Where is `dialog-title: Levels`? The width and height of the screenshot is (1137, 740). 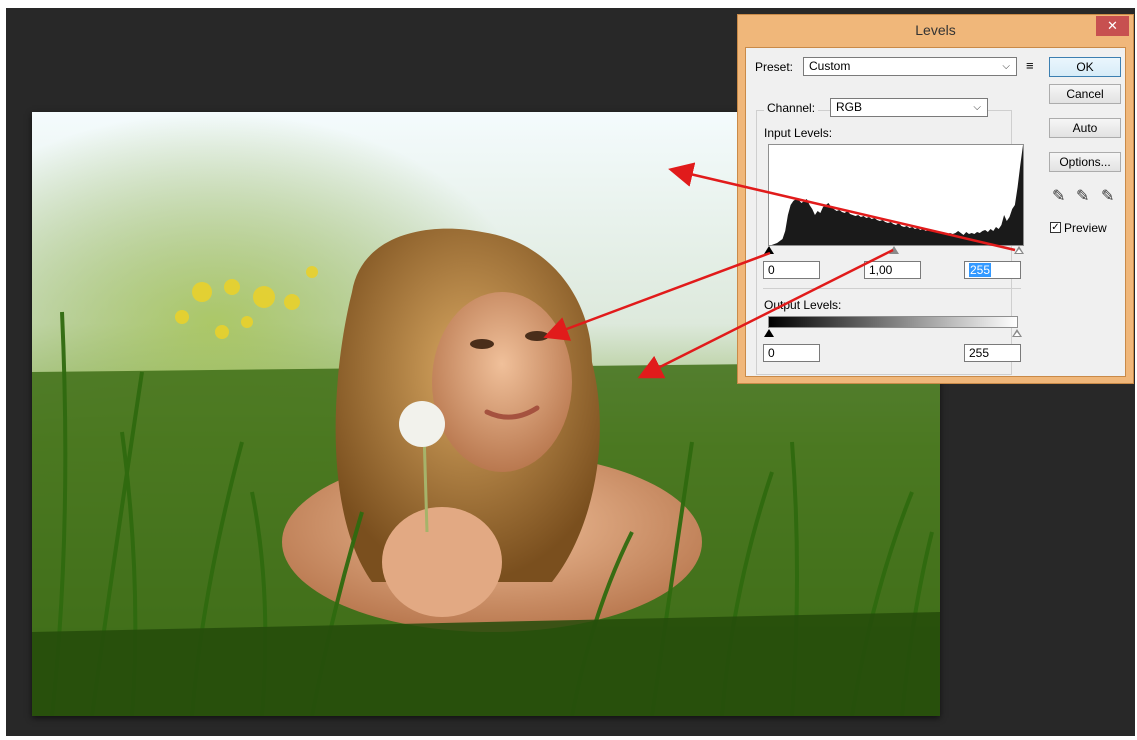 dialog-title: Levels is located at coordinates (935, 30).